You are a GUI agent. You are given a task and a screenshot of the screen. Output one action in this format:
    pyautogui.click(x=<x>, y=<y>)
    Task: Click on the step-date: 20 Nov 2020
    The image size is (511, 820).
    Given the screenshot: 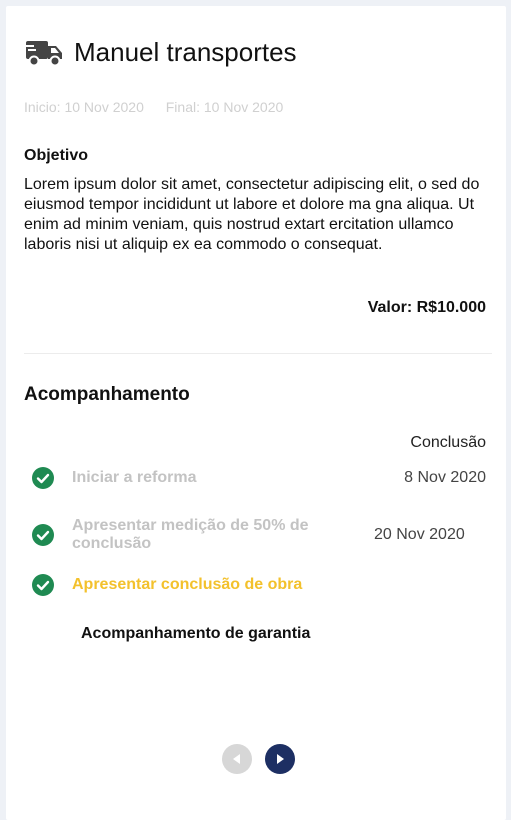 What is the action you would take?
    pyautogui.click(x=419, y=534)
    